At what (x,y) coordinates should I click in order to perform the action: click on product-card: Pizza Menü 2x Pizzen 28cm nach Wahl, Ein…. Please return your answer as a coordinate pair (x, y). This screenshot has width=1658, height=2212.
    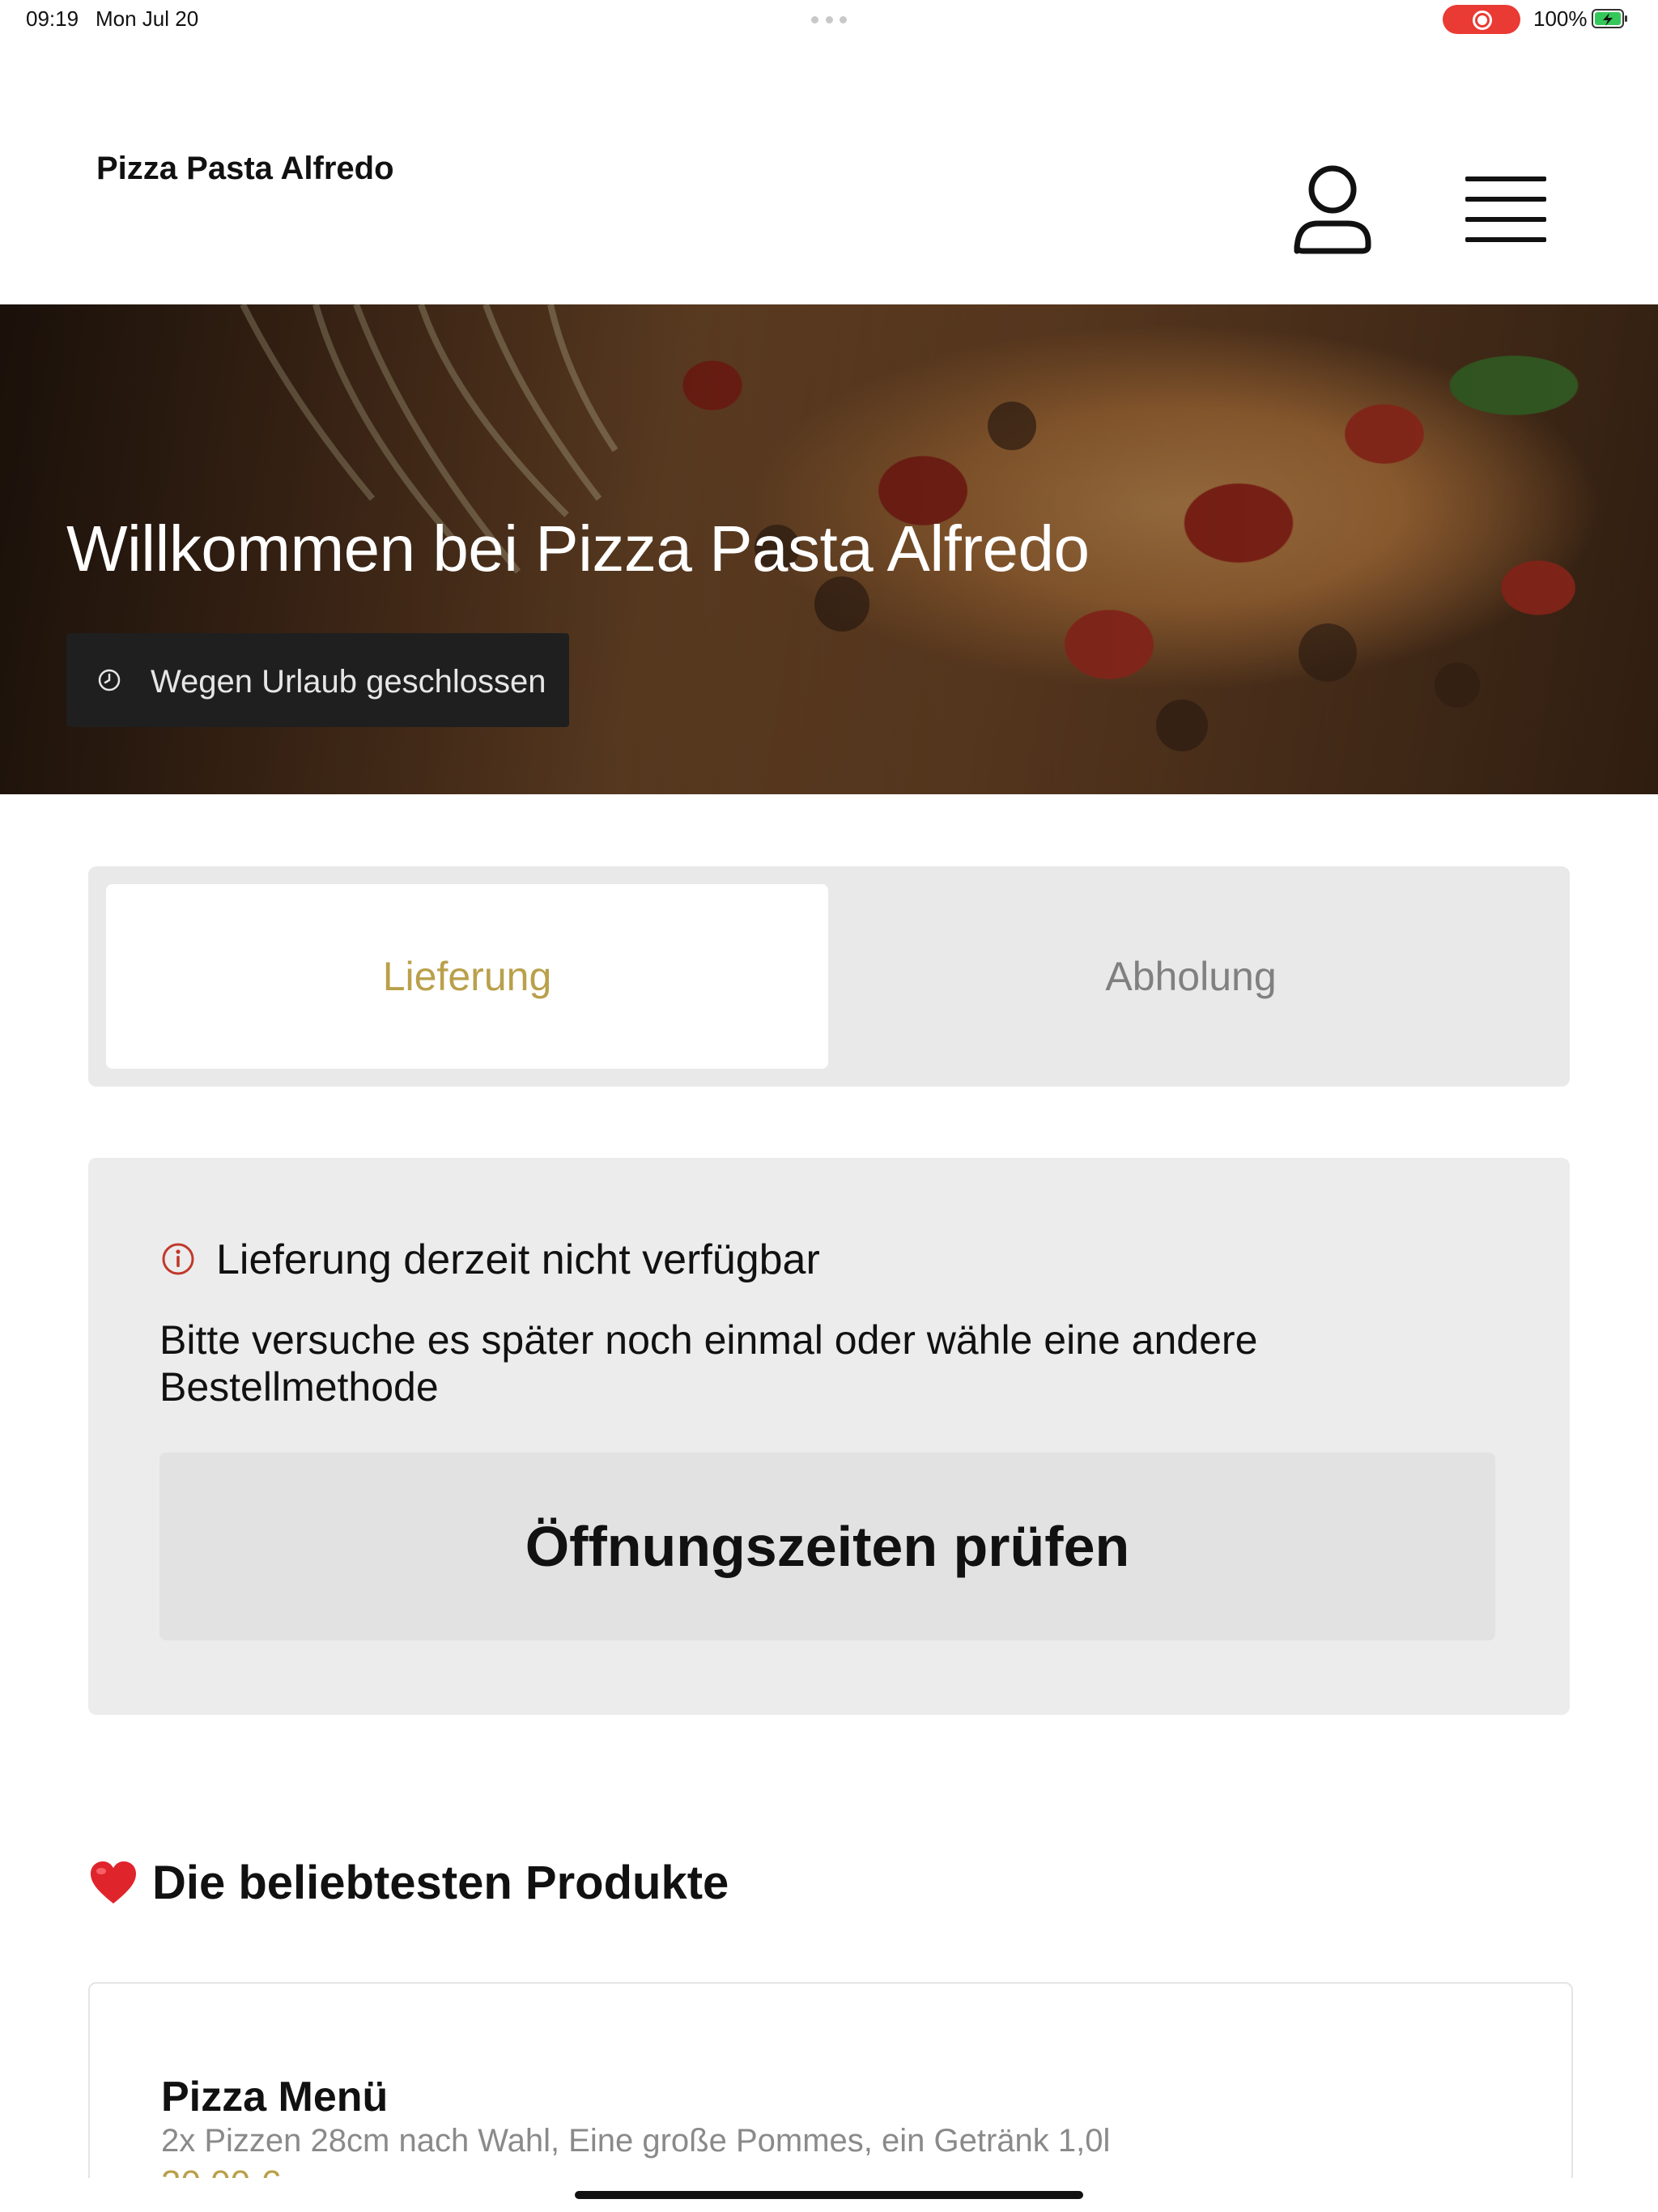
    Looking at the image, I should click on (830, 2080).